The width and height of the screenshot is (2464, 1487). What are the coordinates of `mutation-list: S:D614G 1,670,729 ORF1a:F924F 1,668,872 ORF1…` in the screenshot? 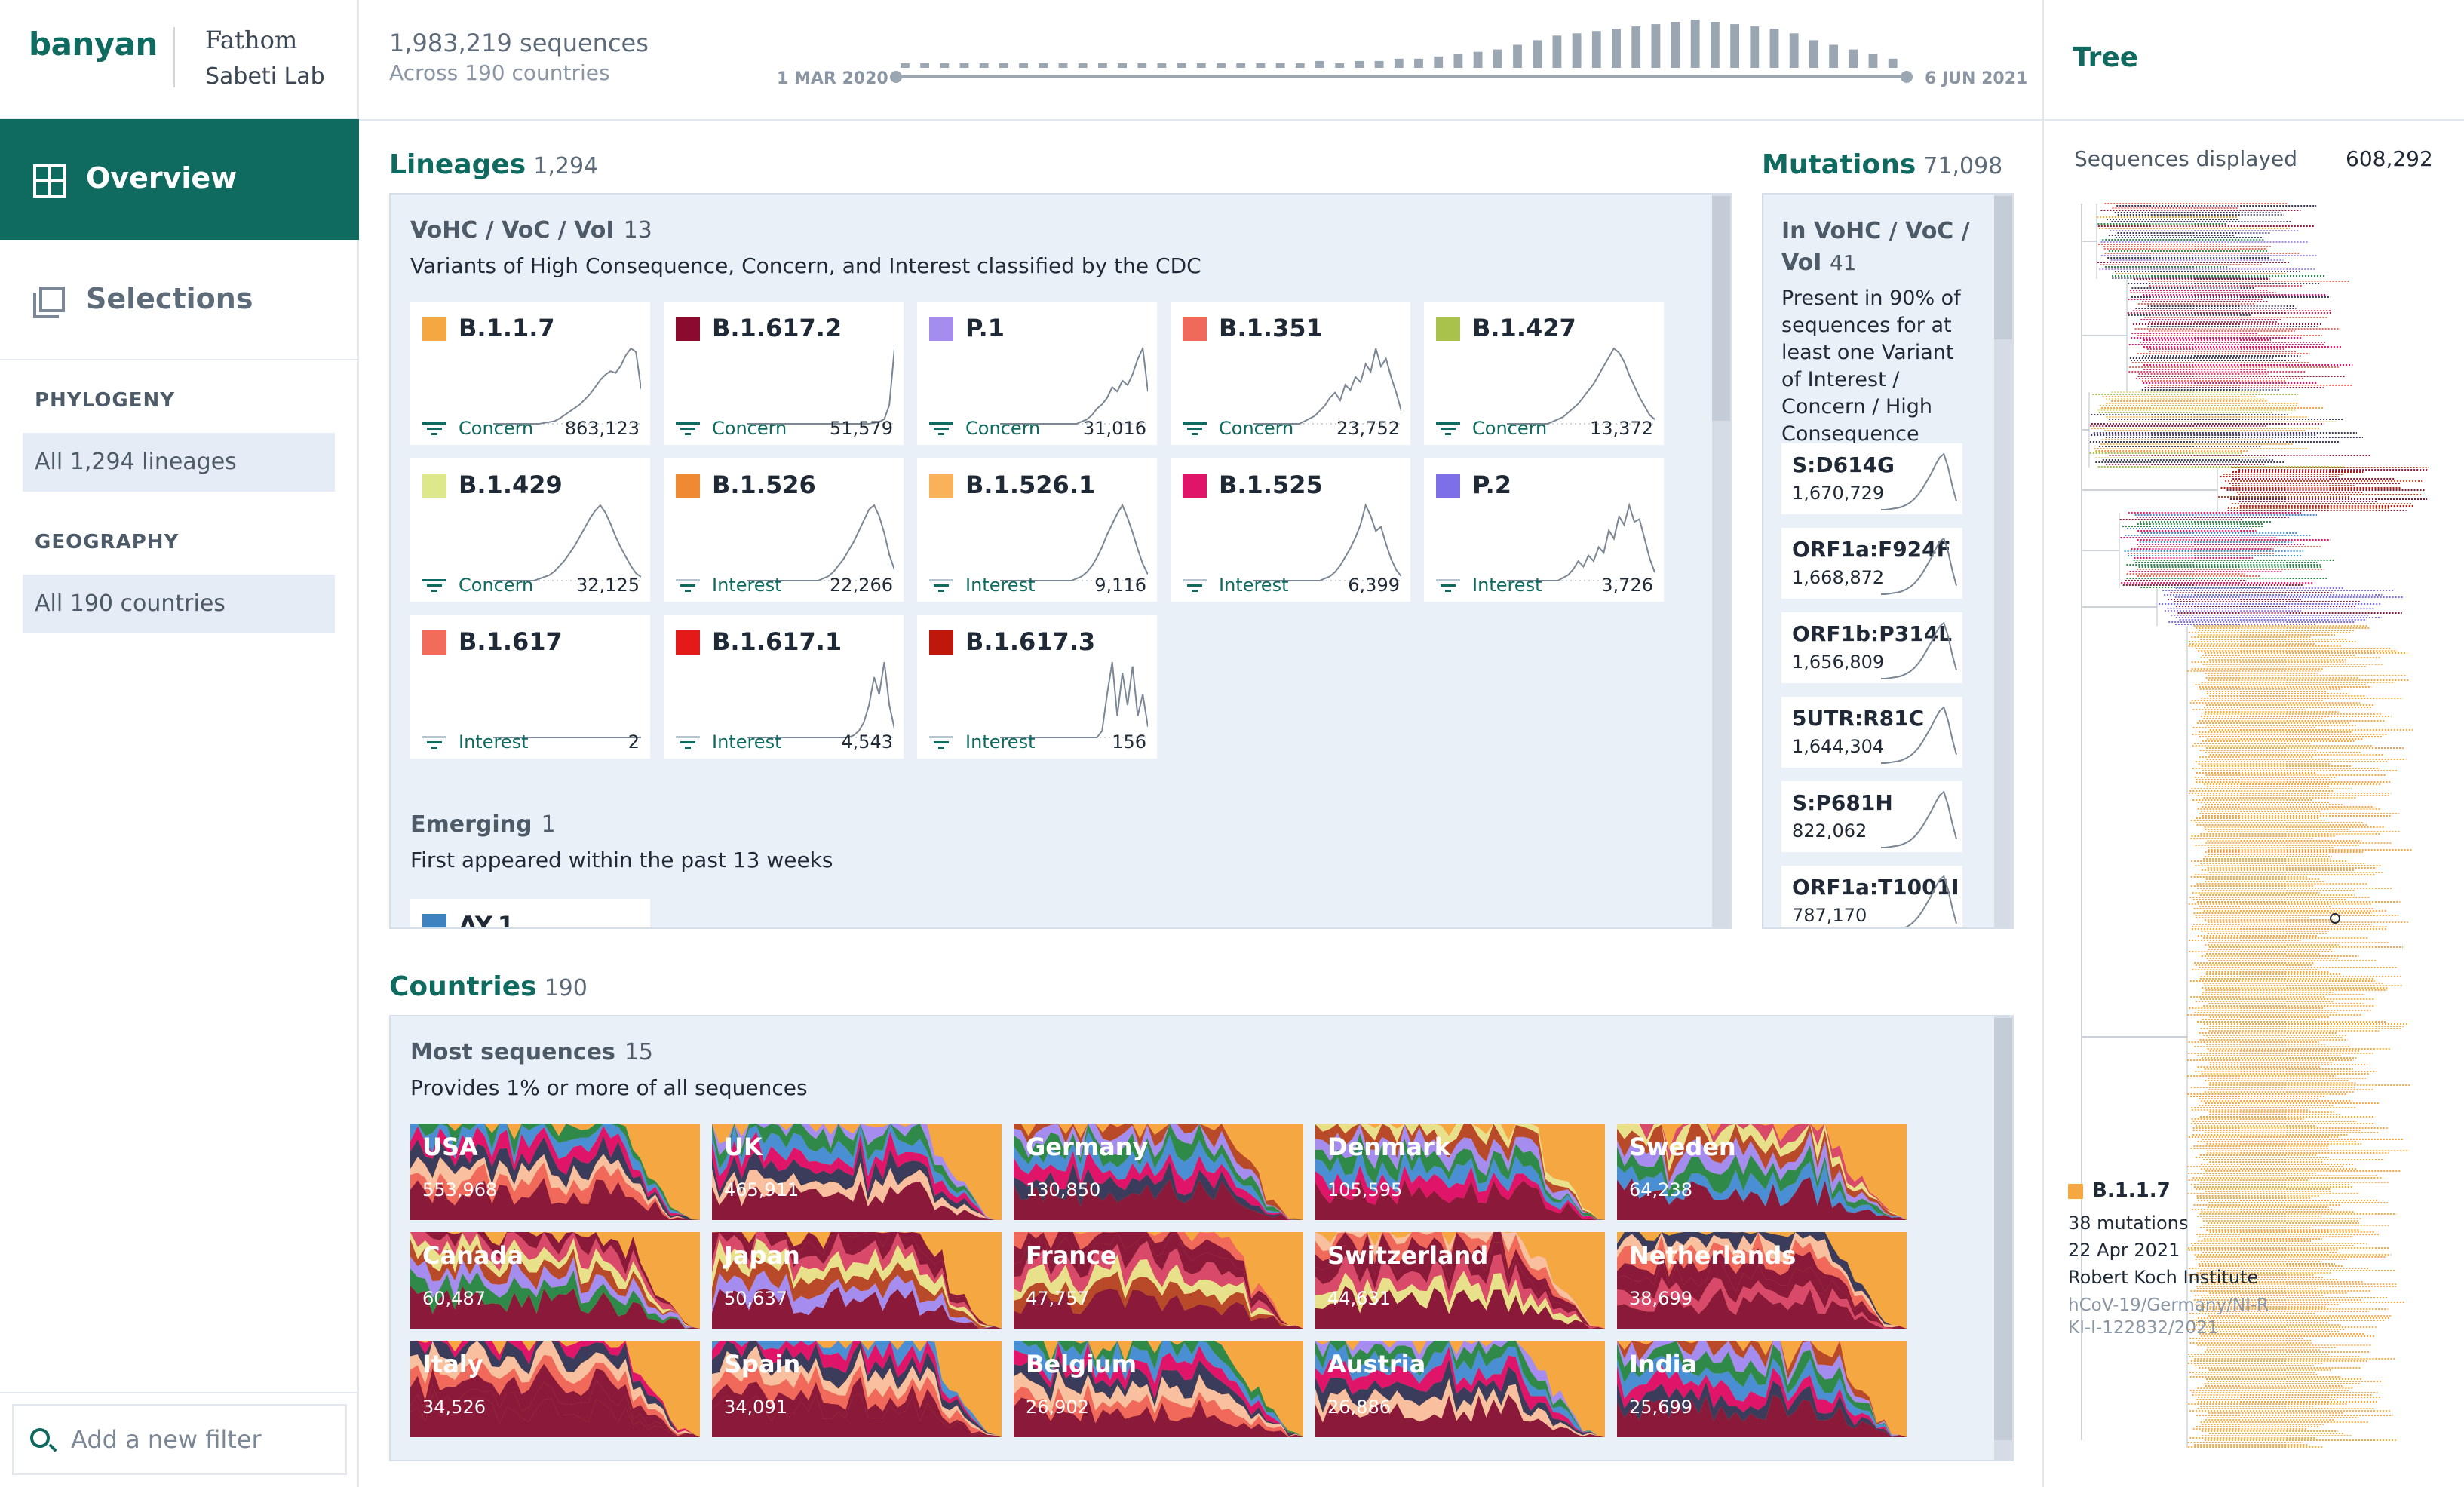 It's located at (1887, 685).